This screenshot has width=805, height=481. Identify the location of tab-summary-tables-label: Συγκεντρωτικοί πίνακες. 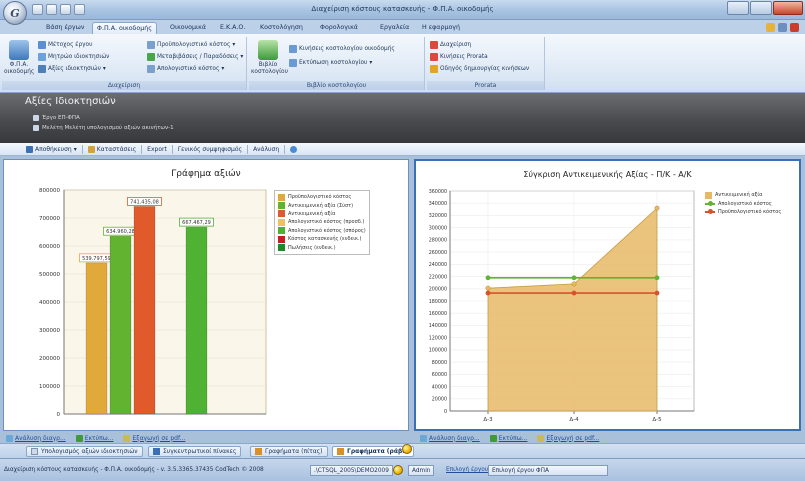
(200, 451).